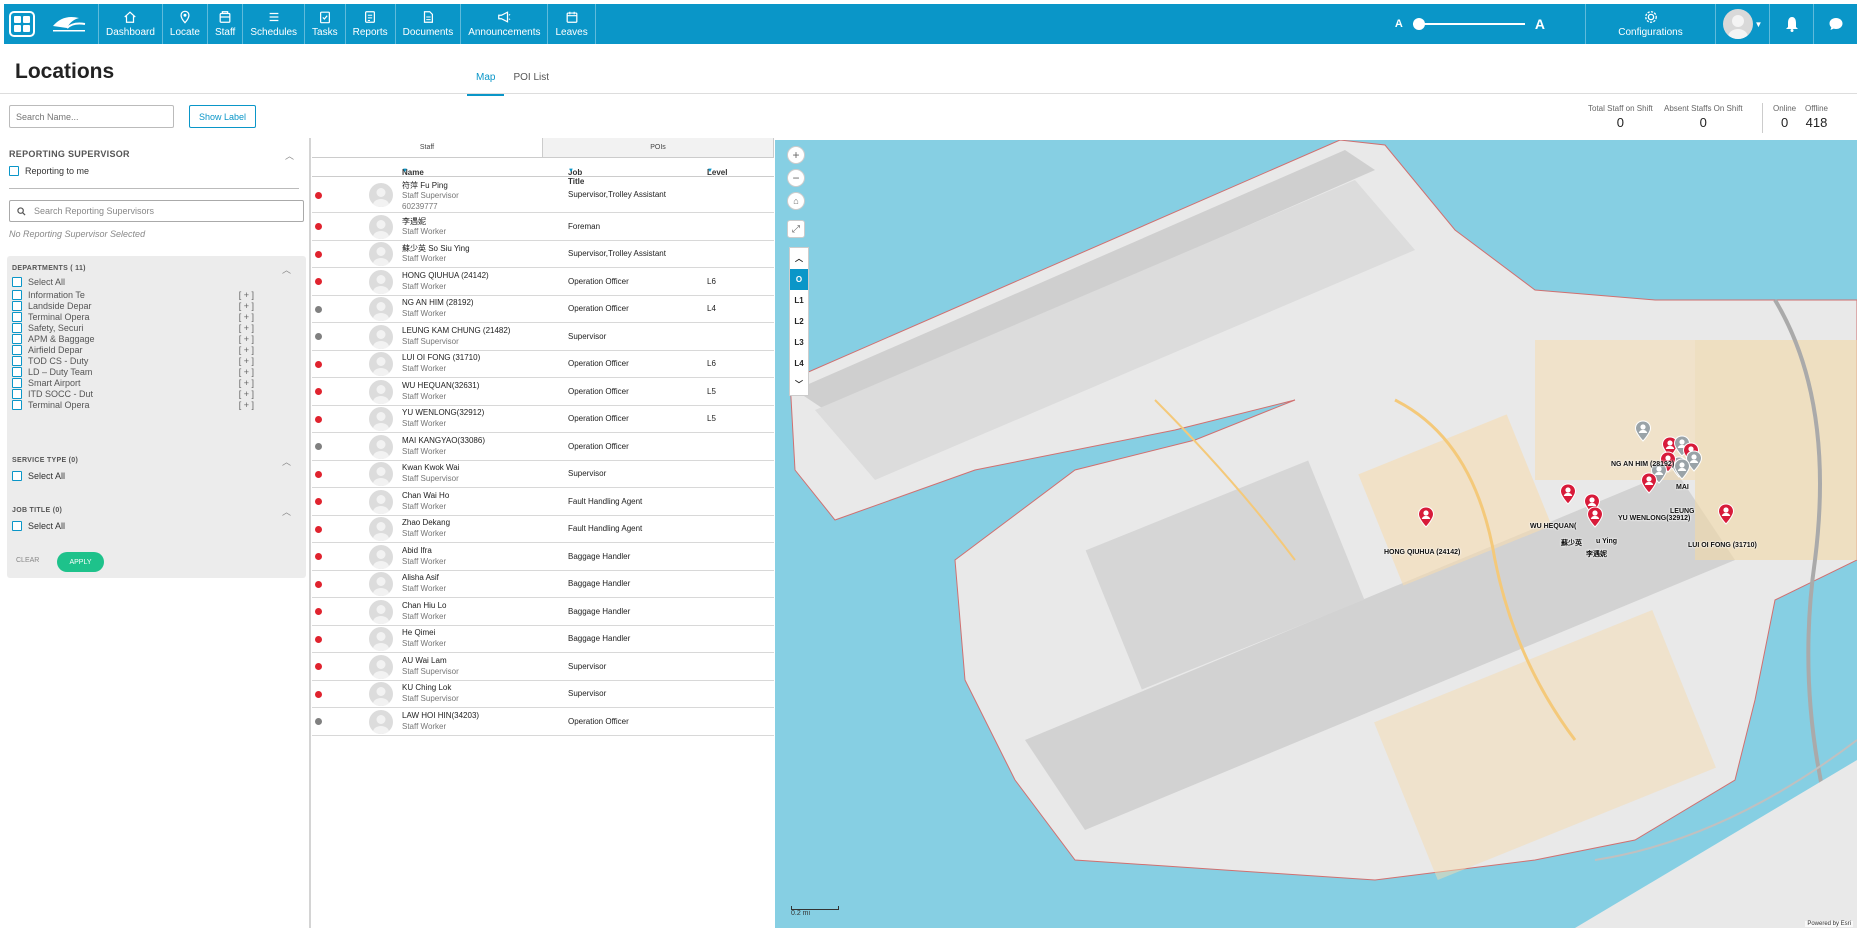 The width and height of the screenshot is (1863, 928). I want to click on search-name-input, so click(91, 116).